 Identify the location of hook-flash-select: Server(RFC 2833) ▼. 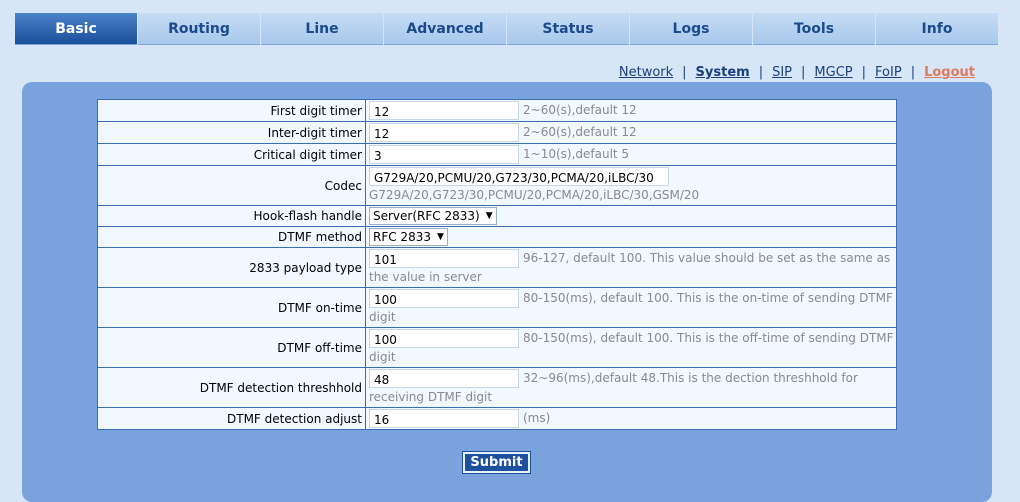
(433, 216).